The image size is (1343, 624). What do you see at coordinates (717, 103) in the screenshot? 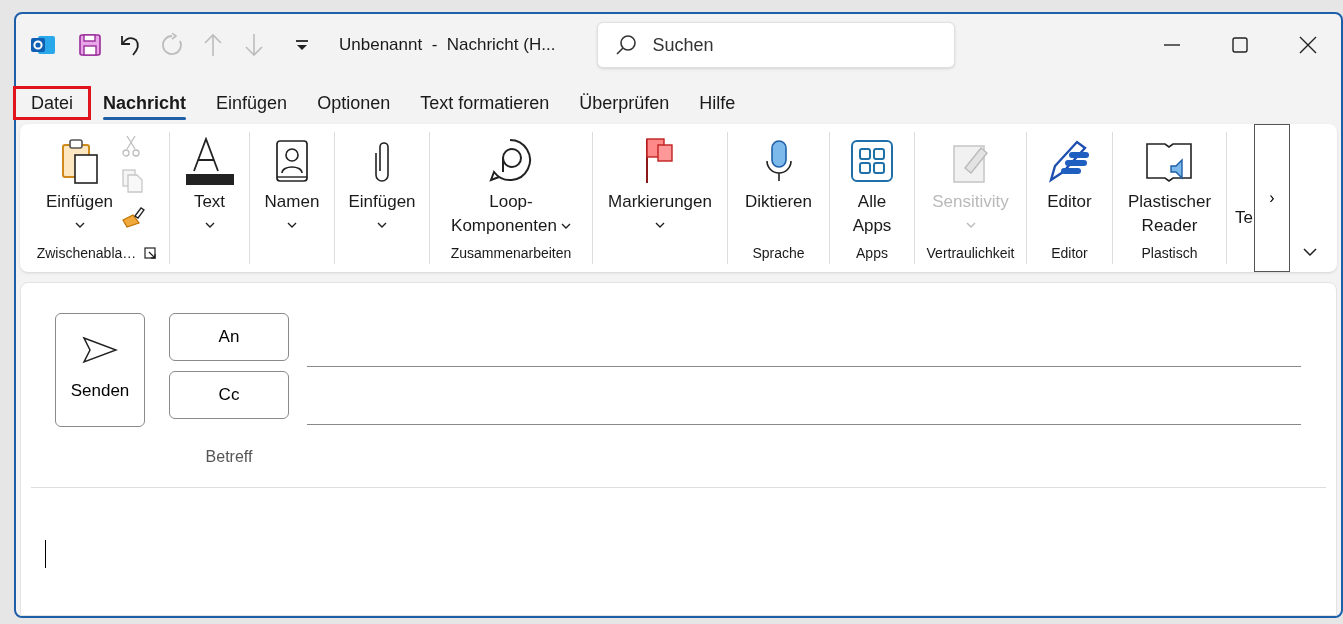
I see `ribbon-tab: Hilfe` at bounding box center [717, 103].